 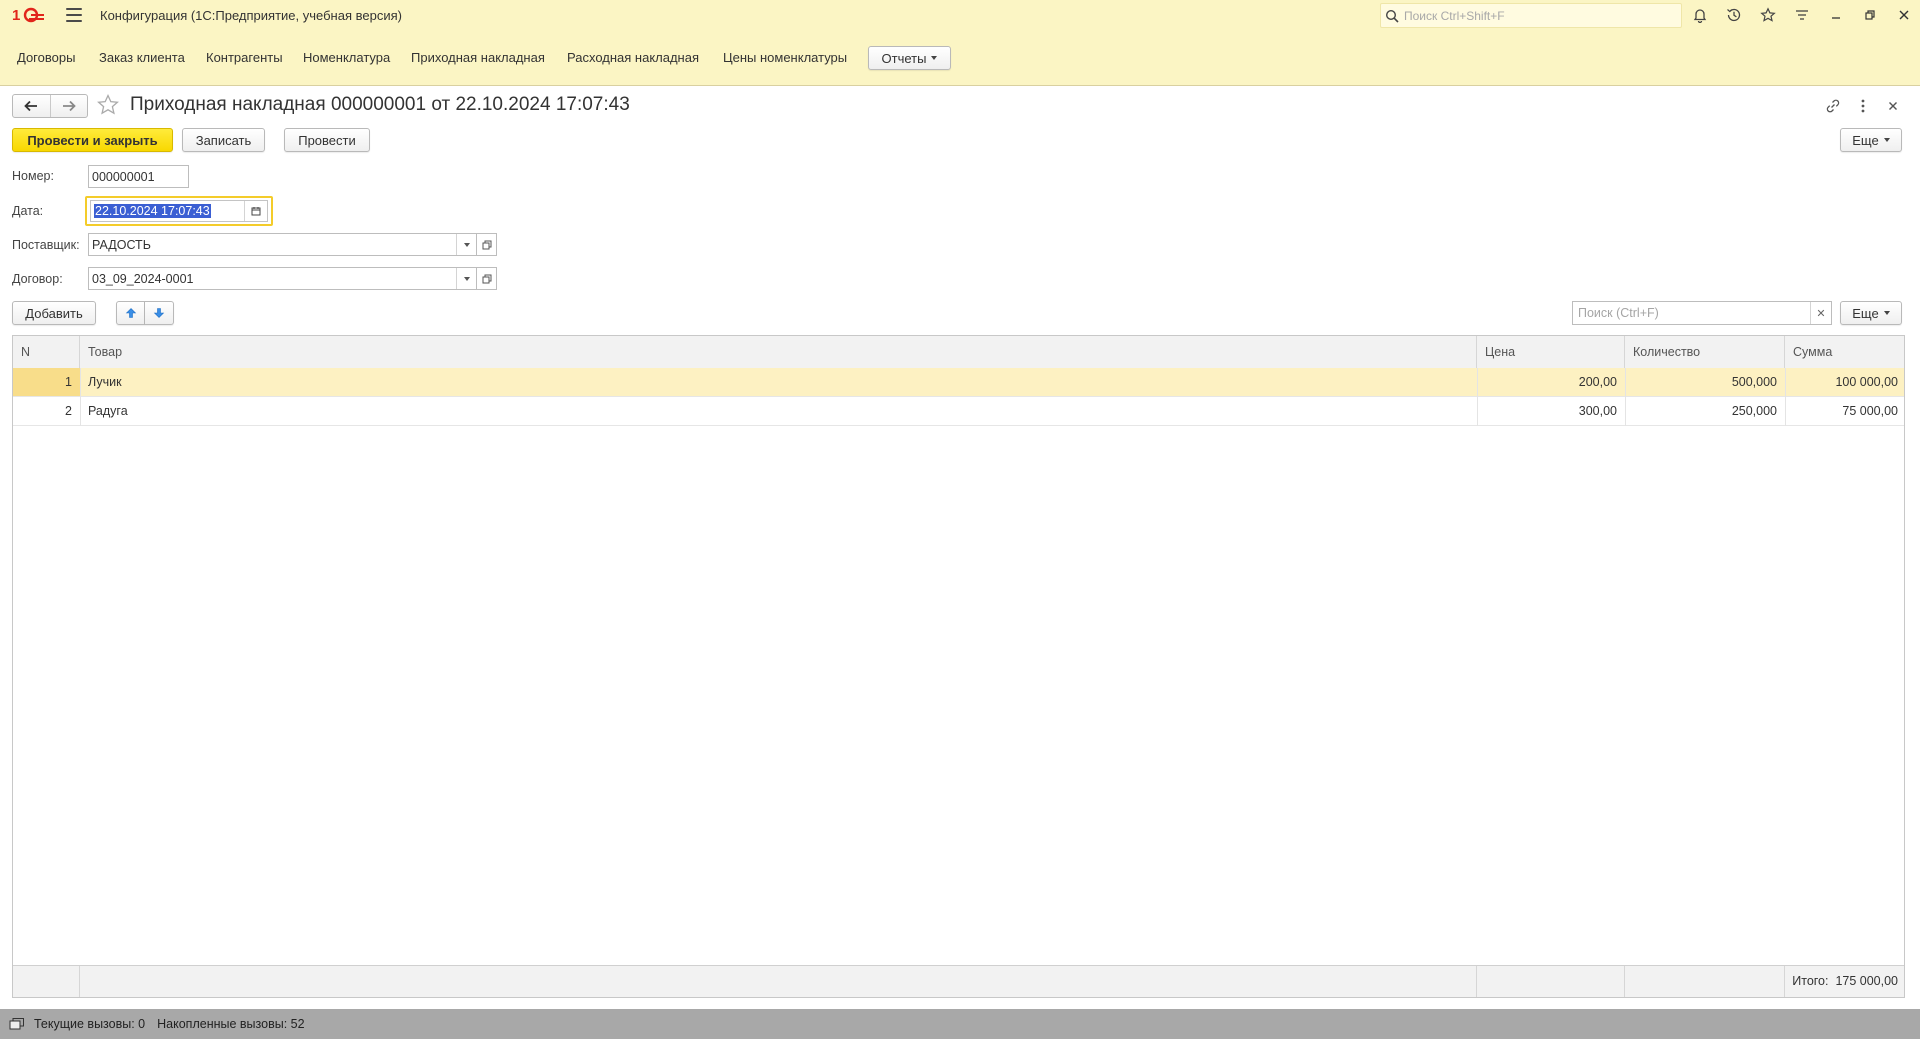 I want to click on save-button: Записать, so click(x=223, y=140).